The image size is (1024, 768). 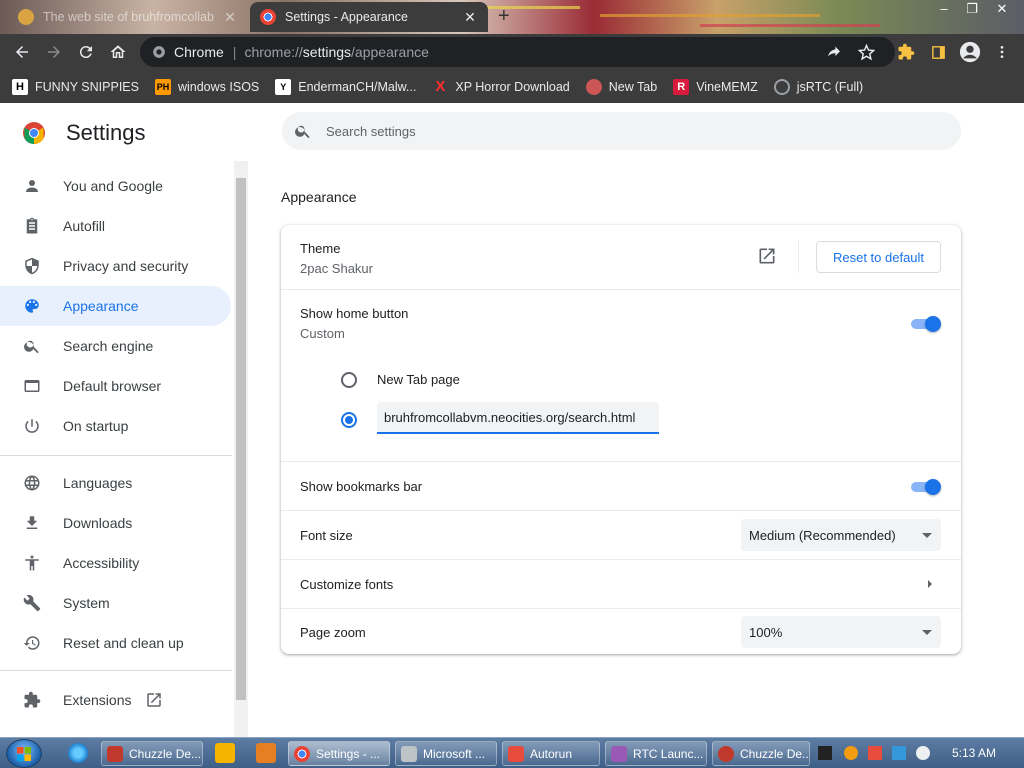 What do you see at coordinates (268, 17) in the screenshot?
I see `settings-favicon-icon` at bounding box center [268, 17].